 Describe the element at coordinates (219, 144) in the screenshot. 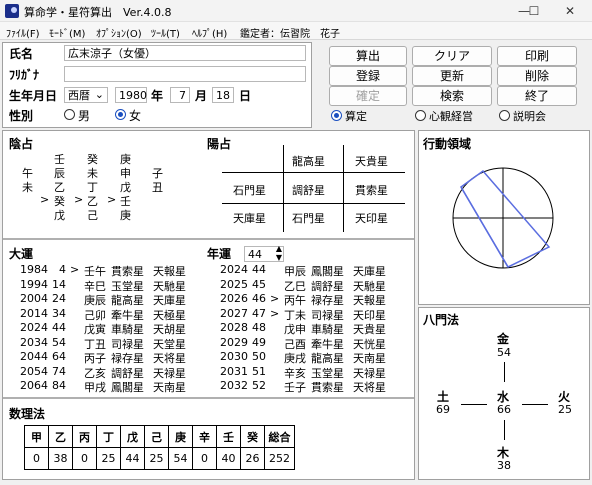

I see `yousen-title: 陽占` at that location.